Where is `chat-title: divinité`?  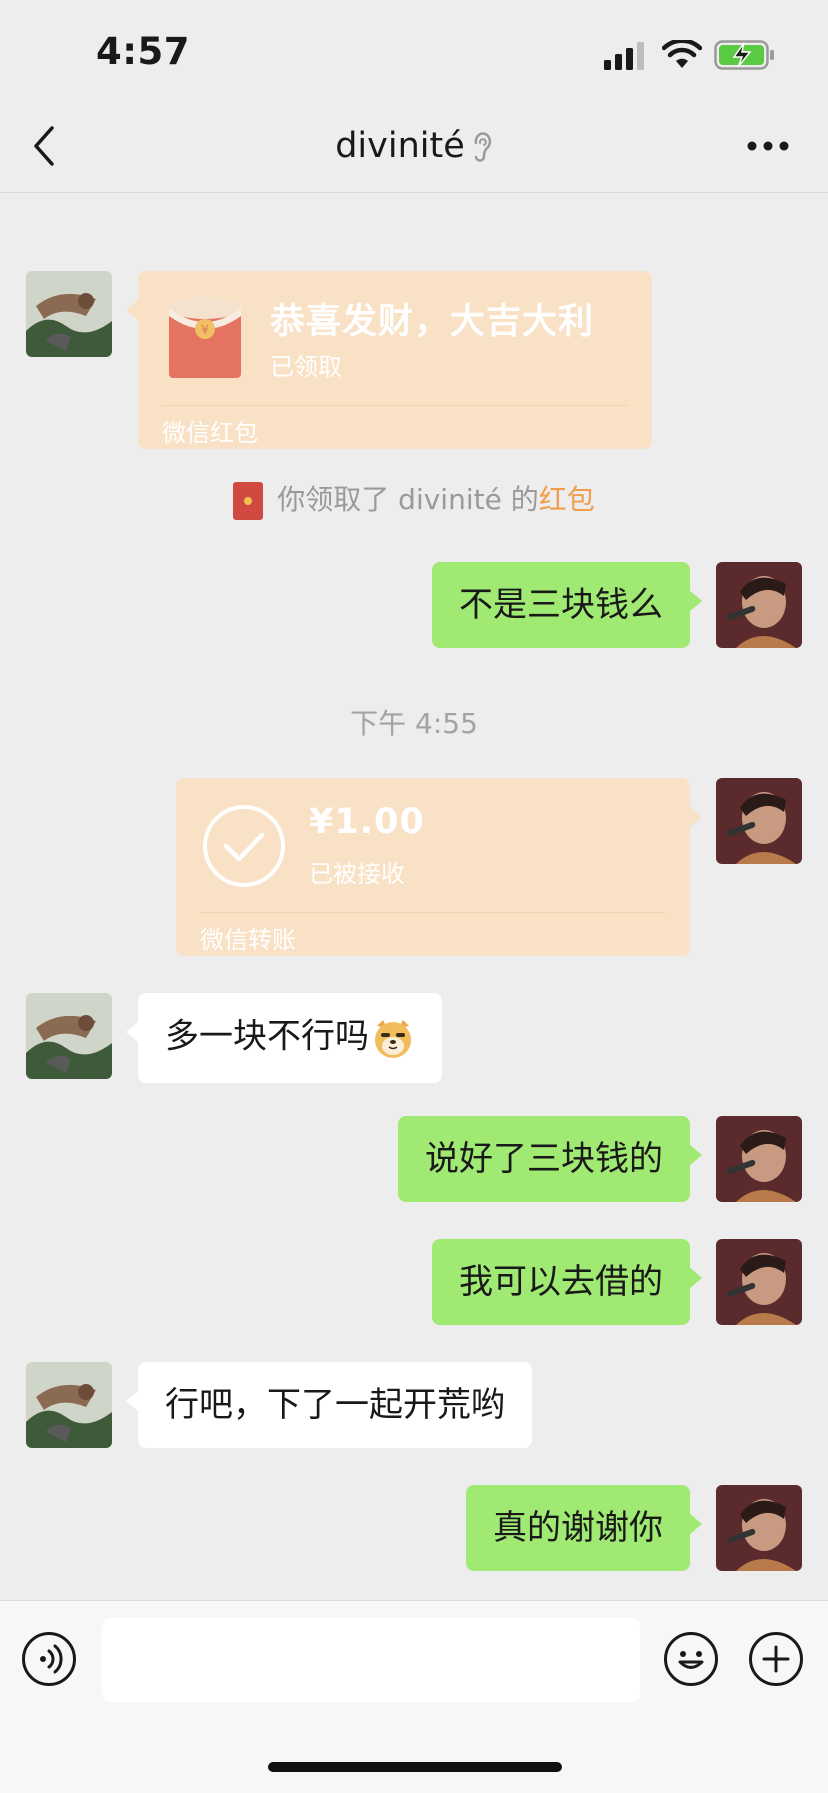 chat-title: divinité is located at coordinates (414, 146).